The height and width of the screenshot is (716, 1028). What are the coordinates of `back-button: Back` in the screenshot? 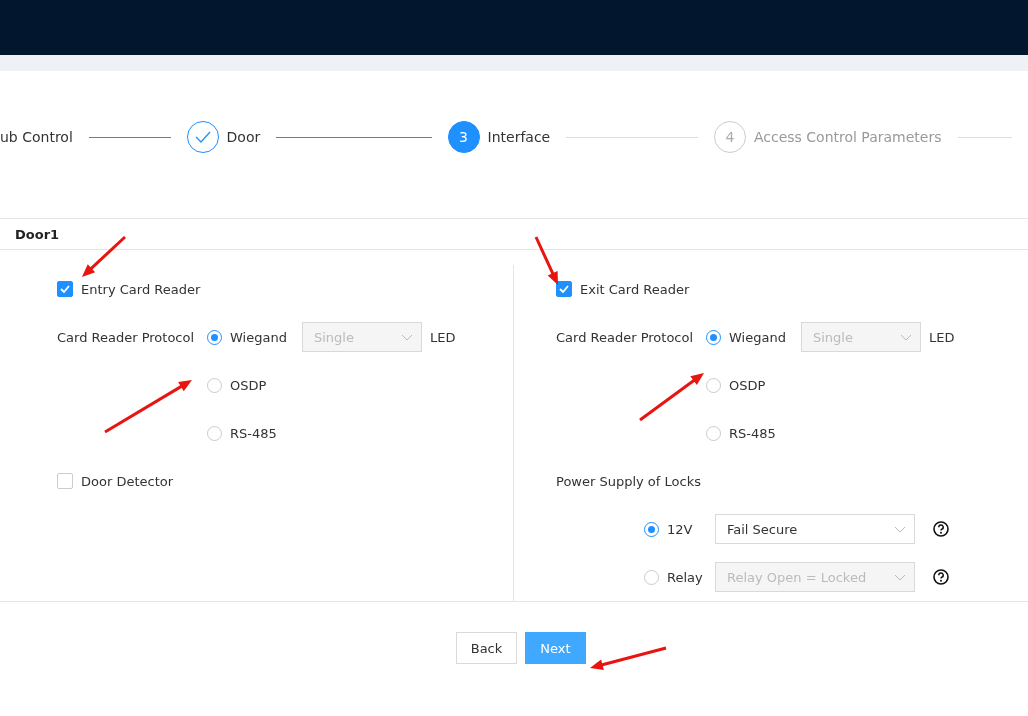 It's located at (486, 648).